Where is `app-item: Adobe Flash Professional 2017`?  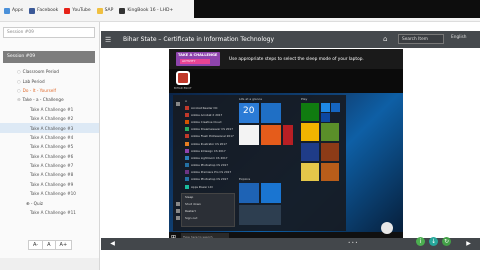 app-item: Adobe Flash Professional 2017 is located at coordinates (210, 136).